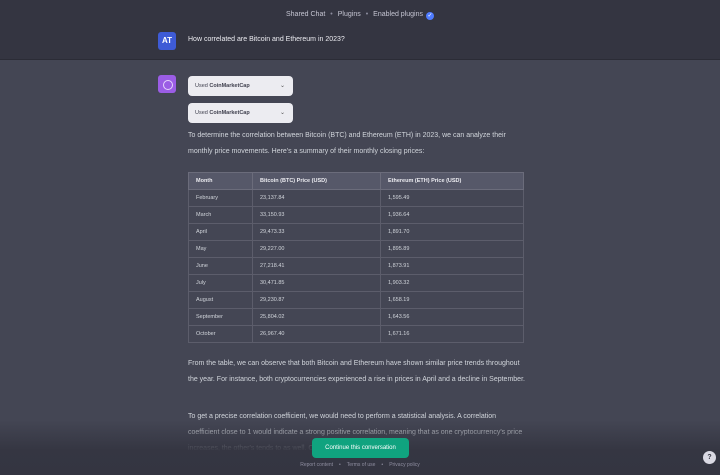  Describe the element at coordinates (167, 84) in the screenshot. I see `assistant-avatar-icon` at that location.